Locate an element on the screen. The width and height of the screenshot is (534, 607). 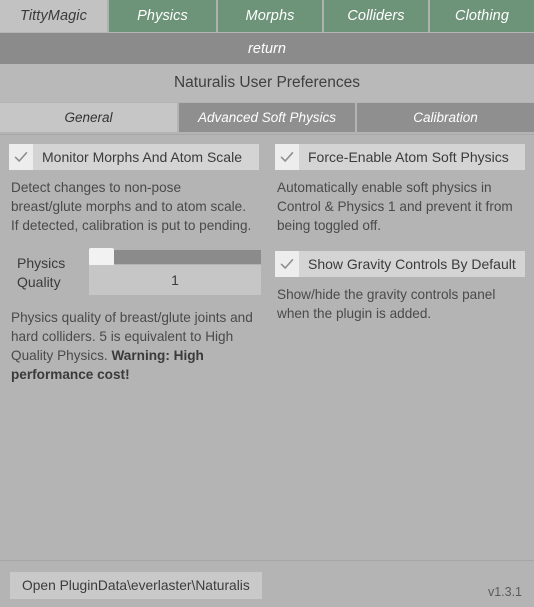
monitor-morphs-label: Monitor Morphs And Atom Scale is located at coordinates (142, 157).